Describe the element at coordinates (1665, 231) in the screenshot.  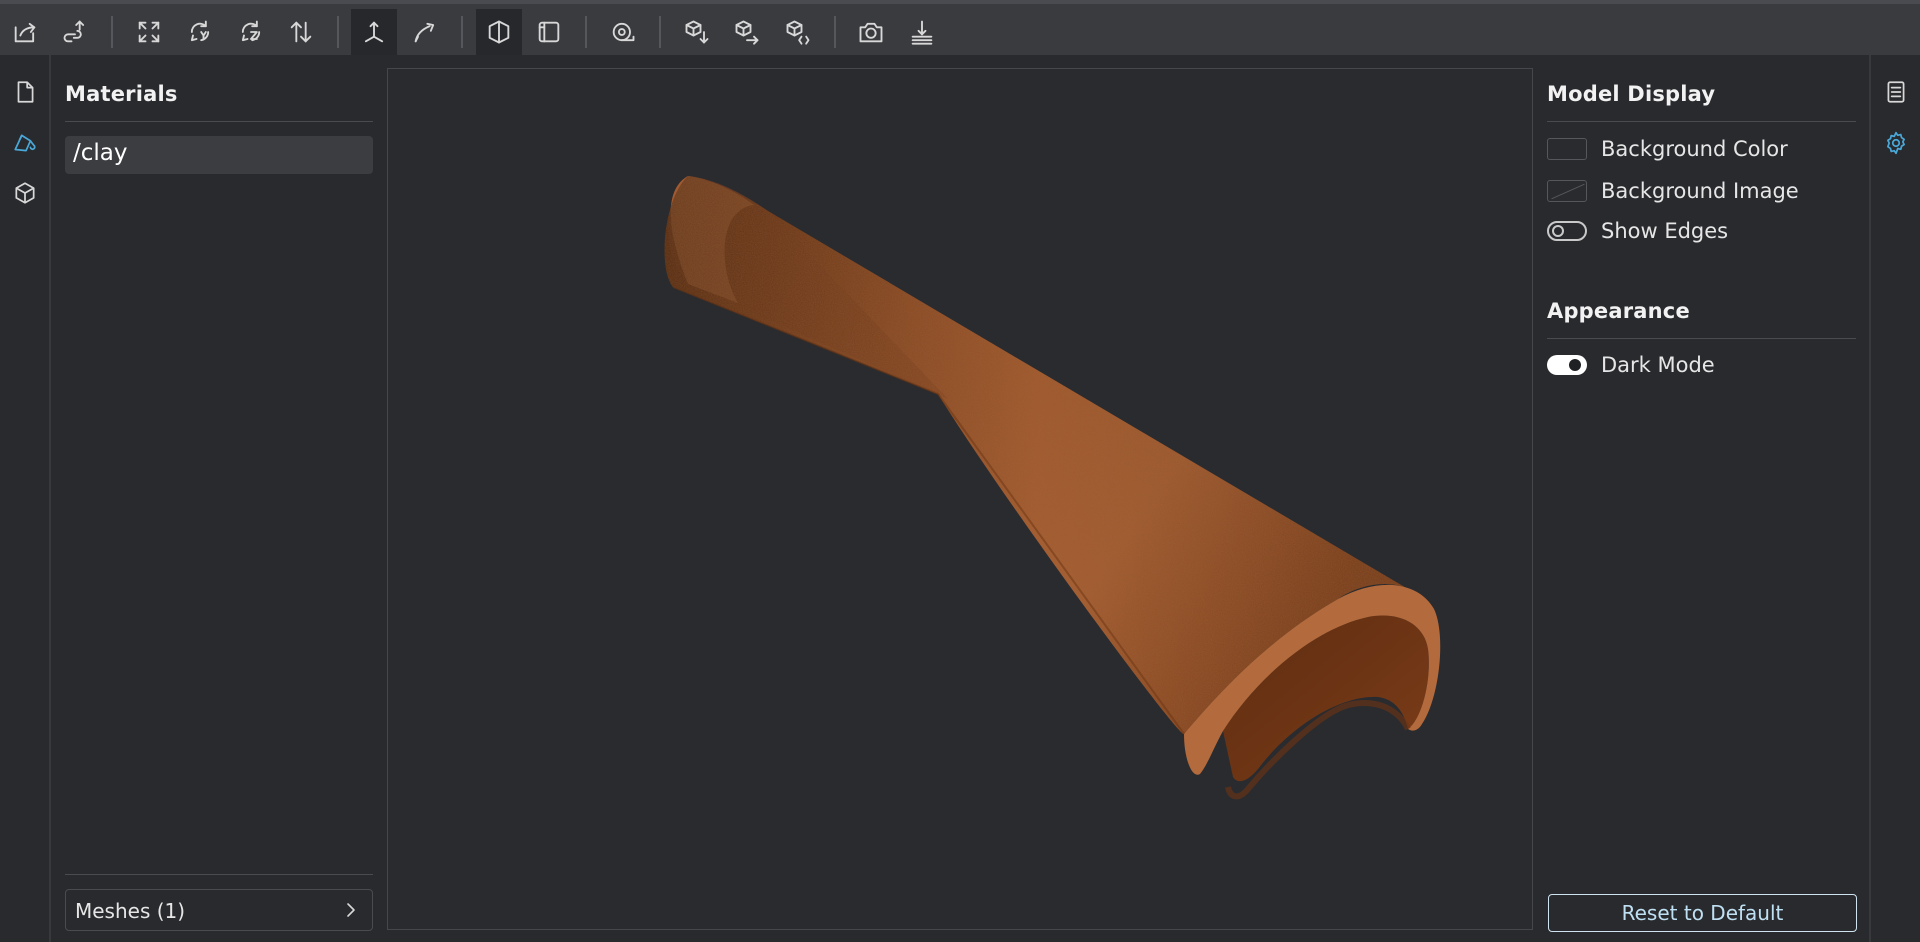
I see `show-edges-label: Show Edges` at that location.